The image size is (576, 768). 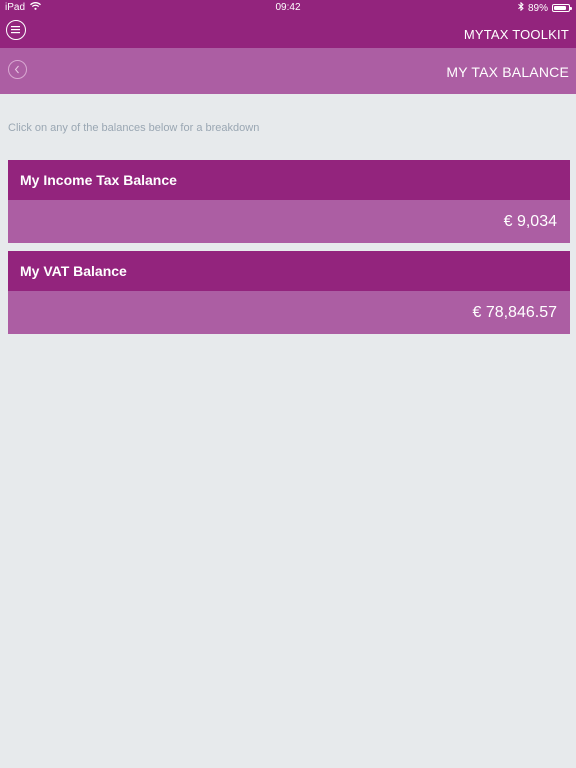 I want to click on income-tax-balance-amount: € 9,034, so click(x=289, y=221).